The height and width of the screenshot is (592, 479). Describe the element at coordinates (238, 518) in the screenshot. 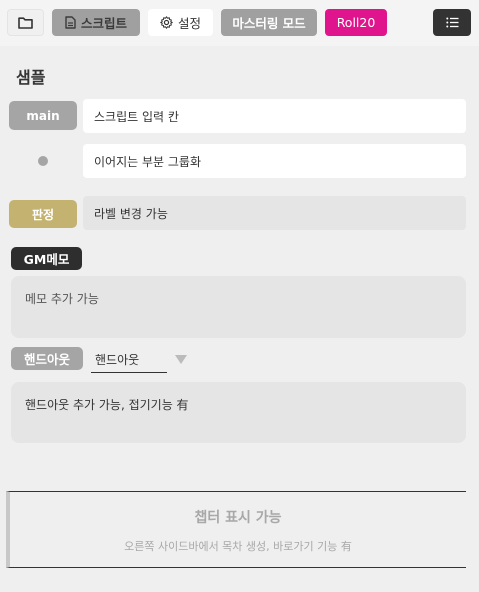

I see `chapter-title: 챕터 표시 가능` at that location.